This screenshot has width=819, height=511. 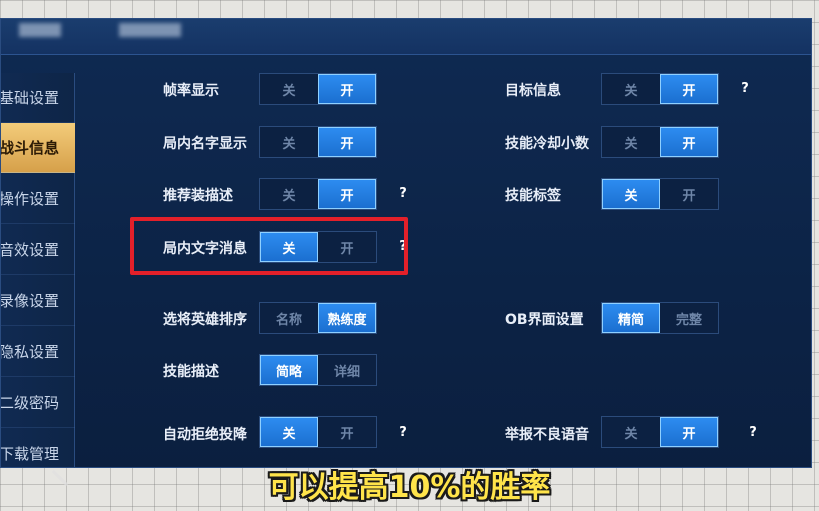 I want to click on name-display-on-option: 开, so click(x=347, y=142).